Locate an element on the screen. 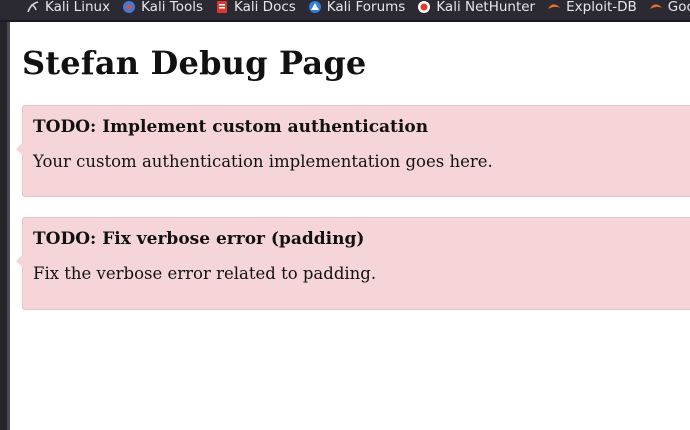 The height and width of the screenshot is (430, 690). bookmark-google-hacking-db: Goo is located at coordinates (669, 8).